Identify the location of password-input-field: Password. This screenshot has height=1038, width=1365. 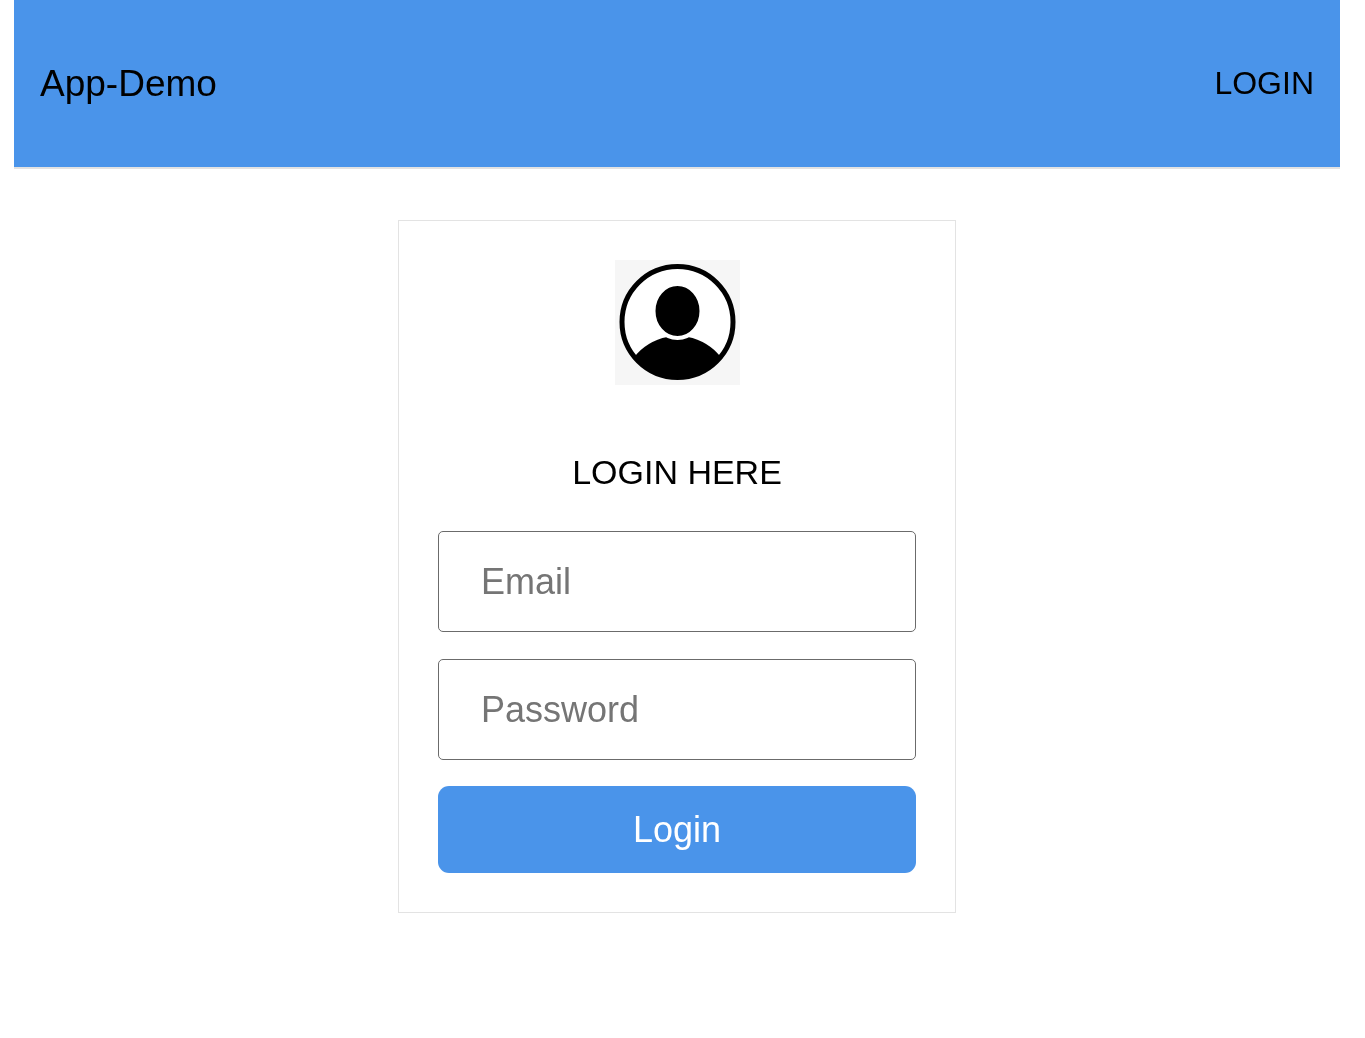
(677, 709).